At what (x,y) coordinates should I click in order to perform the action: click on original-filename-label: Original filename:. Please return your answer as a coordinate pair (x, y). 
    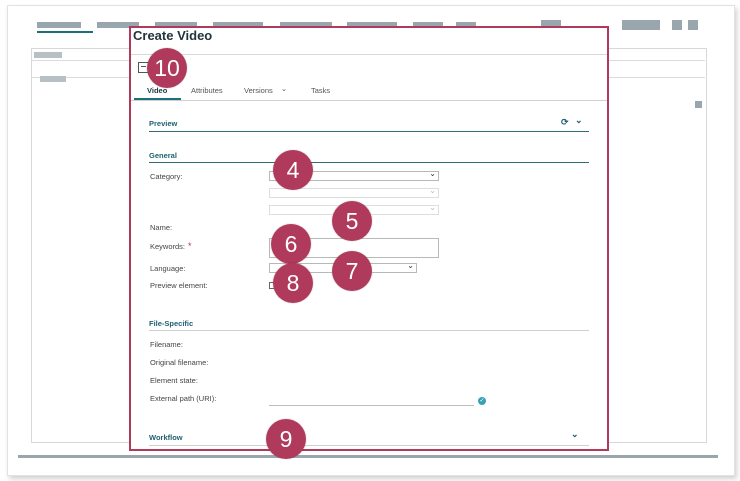
    Looking at the image, I should click on (179, 362).